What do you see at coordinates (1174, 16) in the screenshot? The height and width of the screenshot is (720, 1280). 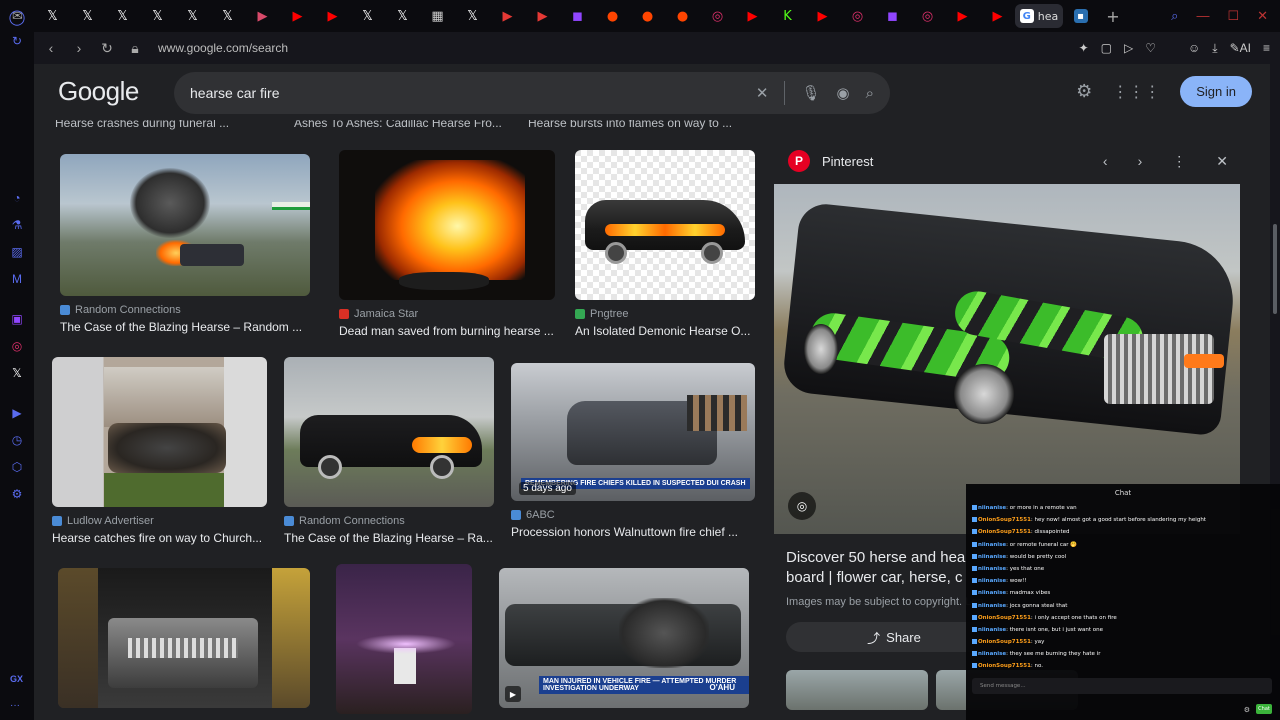 I see `search-tabs-icon: ⌕` at bounding box center [1174, 16].